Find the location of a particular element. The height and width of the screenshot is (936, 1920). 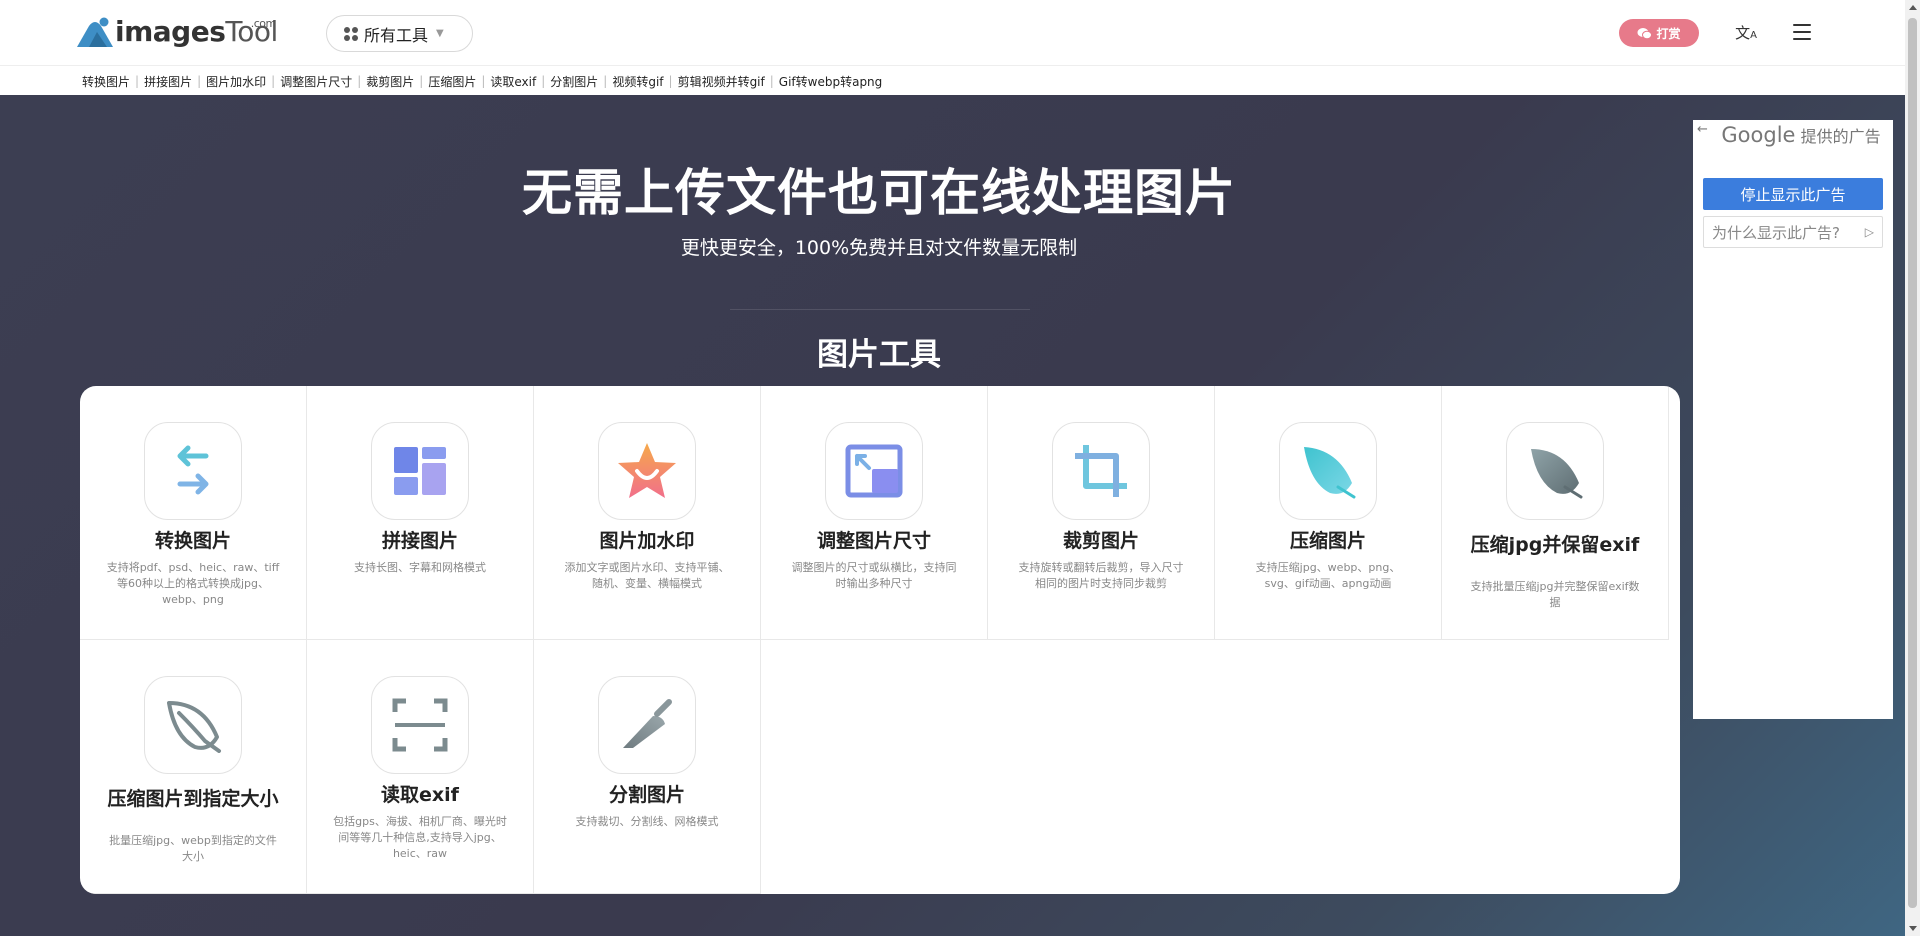

quicknav-item: 图片加水印 is located at coordinates (236, 81).